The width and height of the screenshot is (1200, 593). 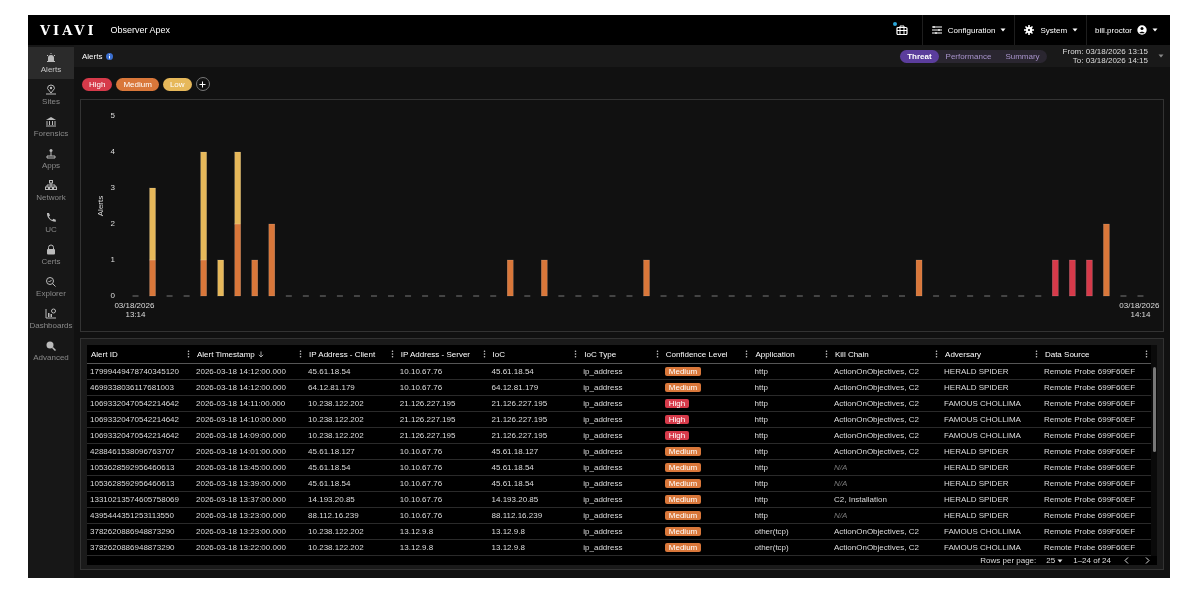 I want to click on nav-item: Network, so click(x=51, y=191).